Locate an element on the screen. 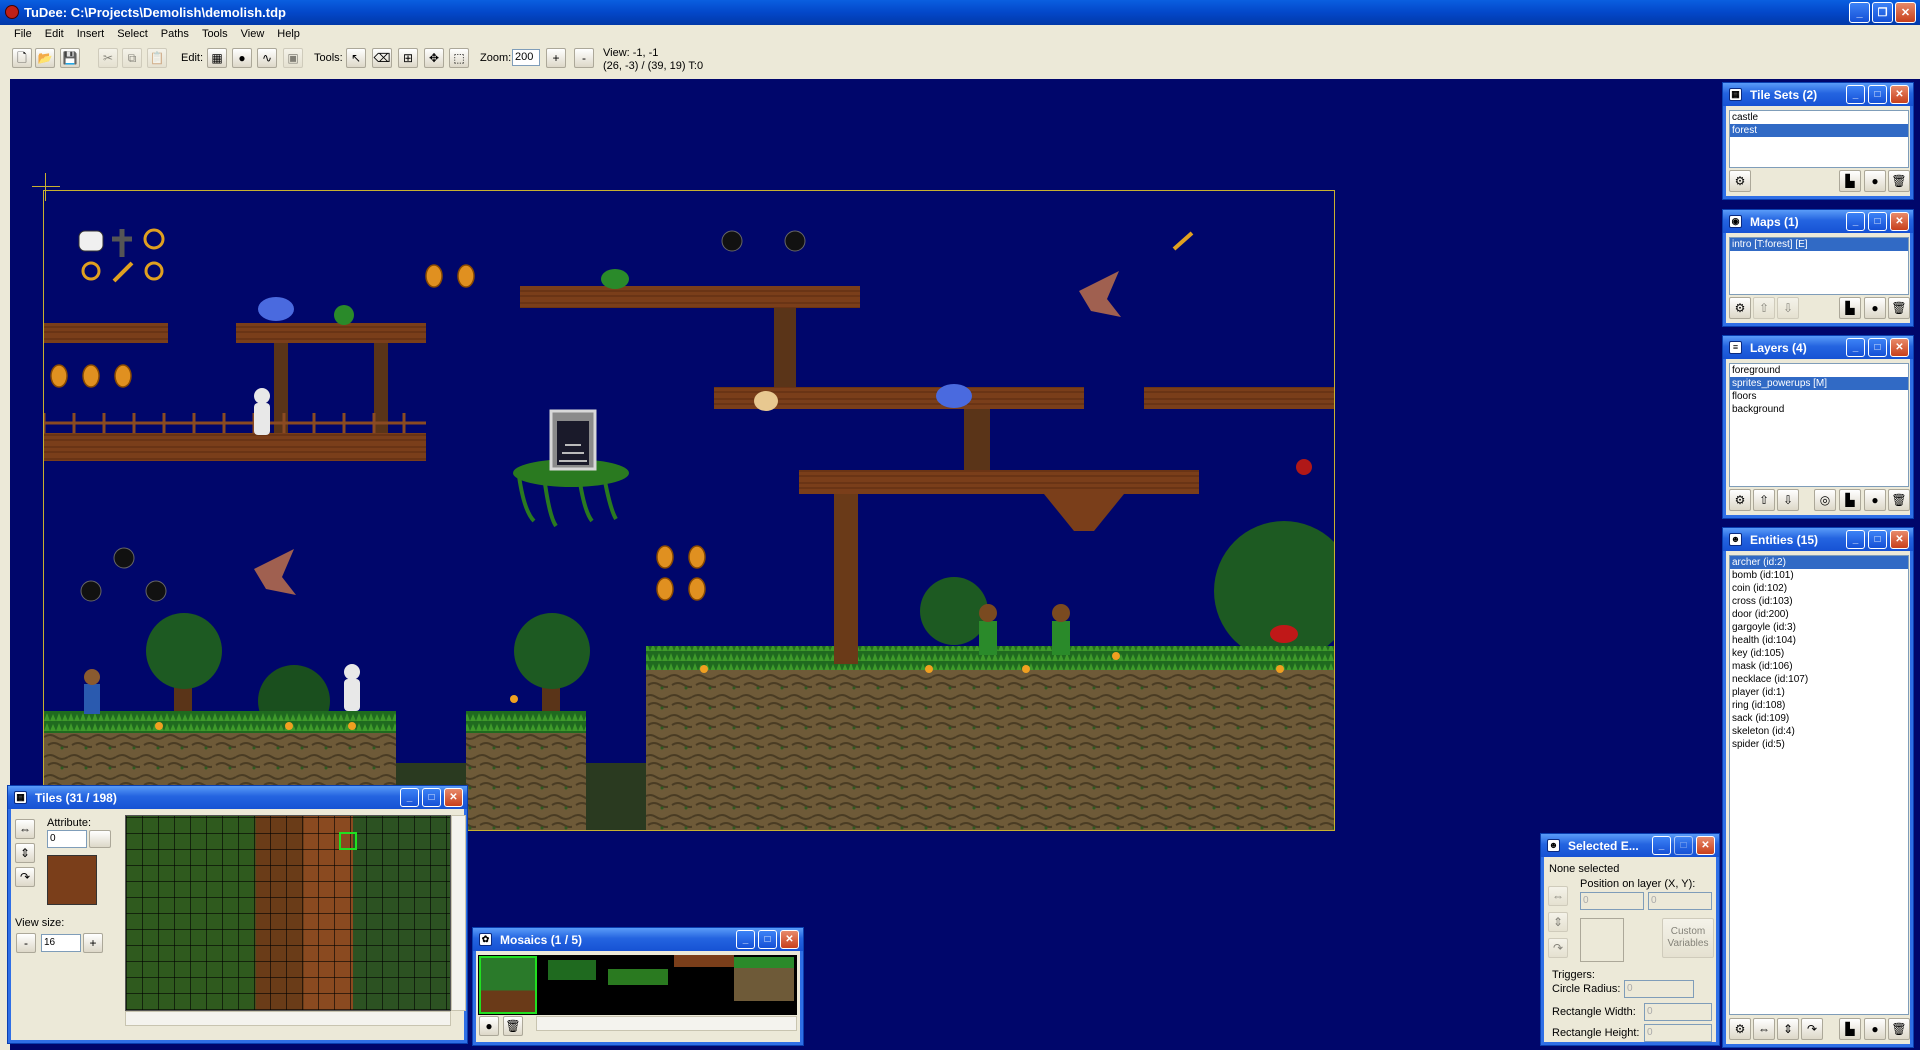 This screenshot has height=1050, width=1920. map-add-icon: ● is located at coordinates (1875, 308).